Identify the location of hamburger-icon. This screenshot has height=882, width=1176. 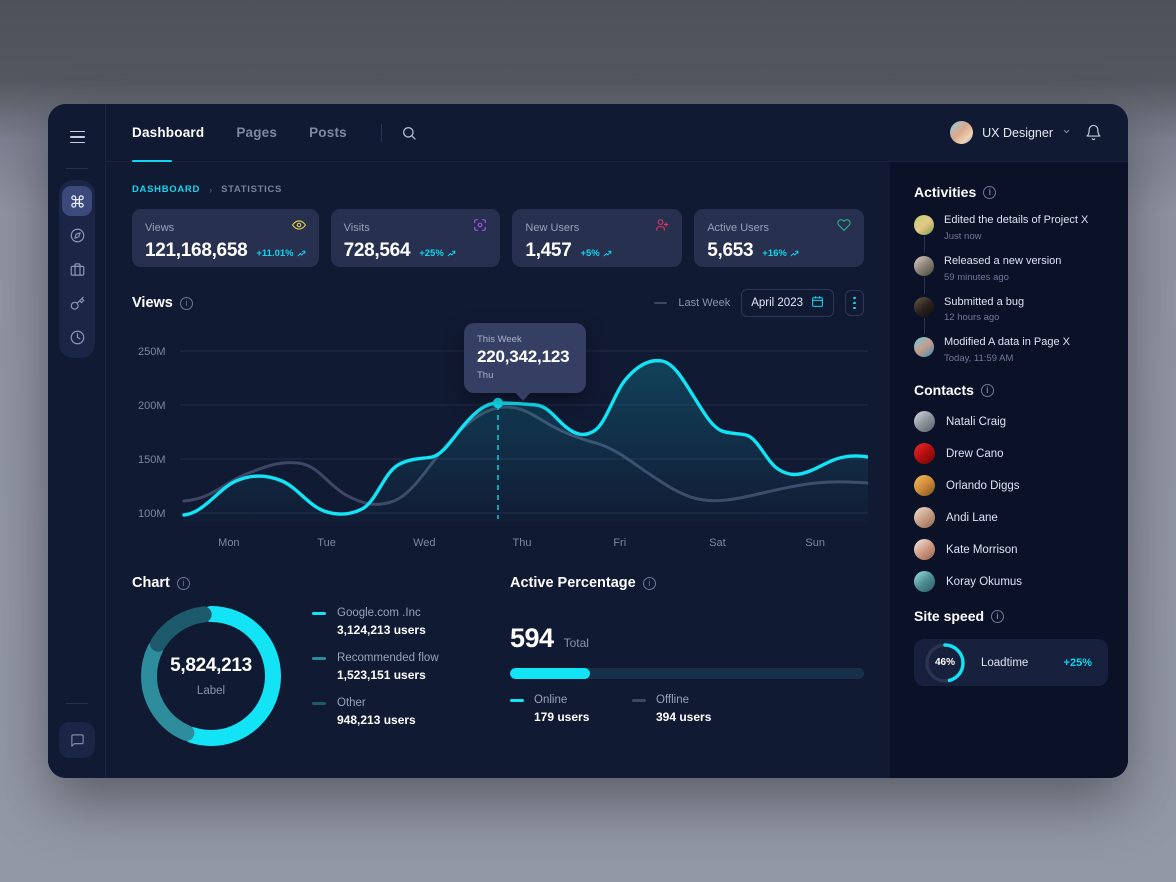
(77, 137).